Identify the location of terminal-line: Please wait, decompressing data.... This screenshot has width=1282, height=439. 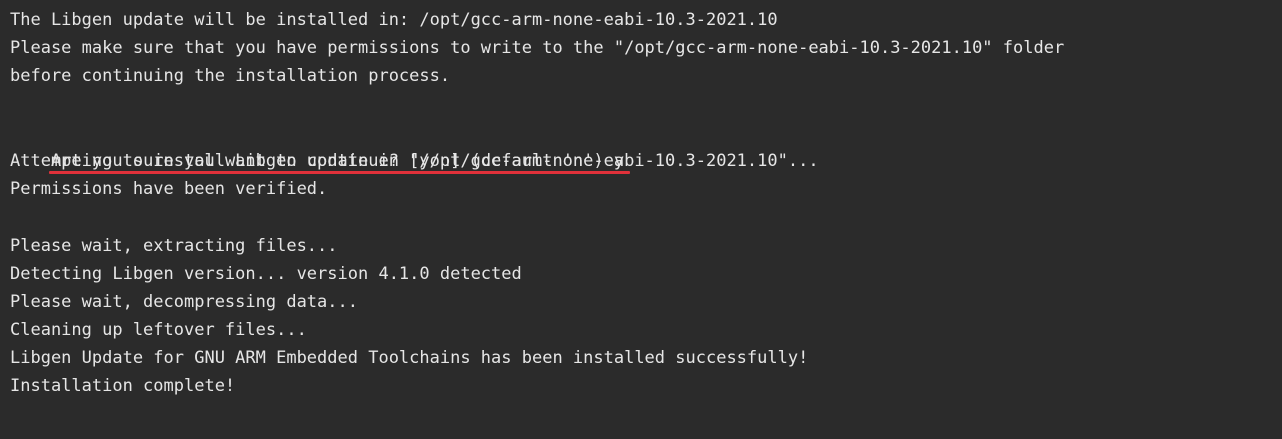
(184, 301).